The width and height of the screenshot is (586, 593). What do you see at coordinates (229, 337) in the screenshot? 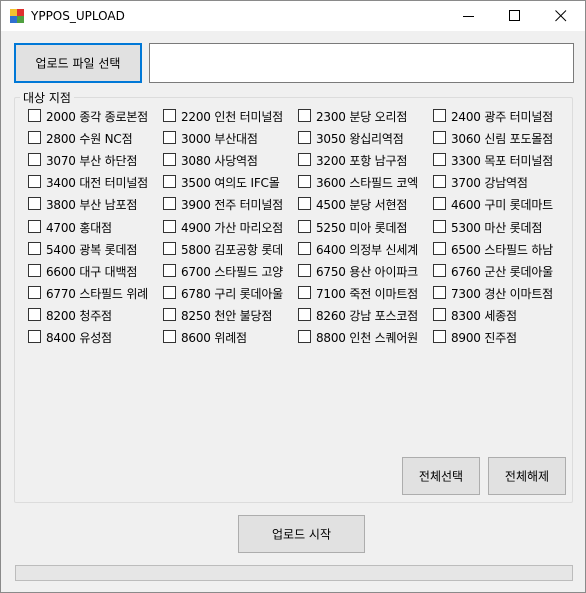
I see `store-checkbox-item: 8600 위례점` at bounding box center [229, 337].